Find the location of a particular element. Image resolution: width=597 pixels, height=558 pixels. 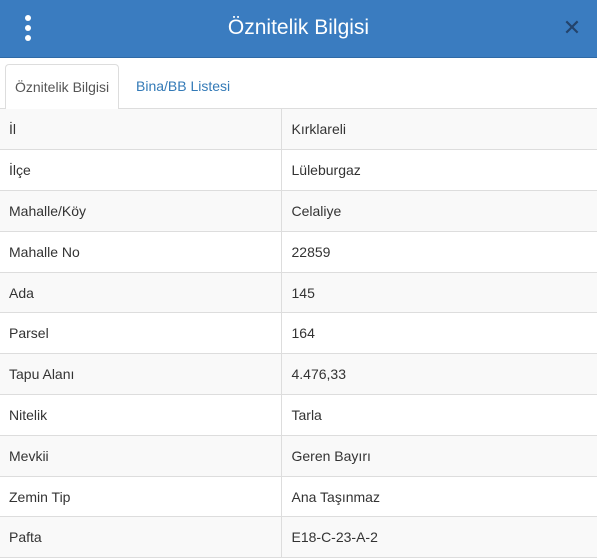

attribute-value: Celaliye is located at coordinates (439, 211).